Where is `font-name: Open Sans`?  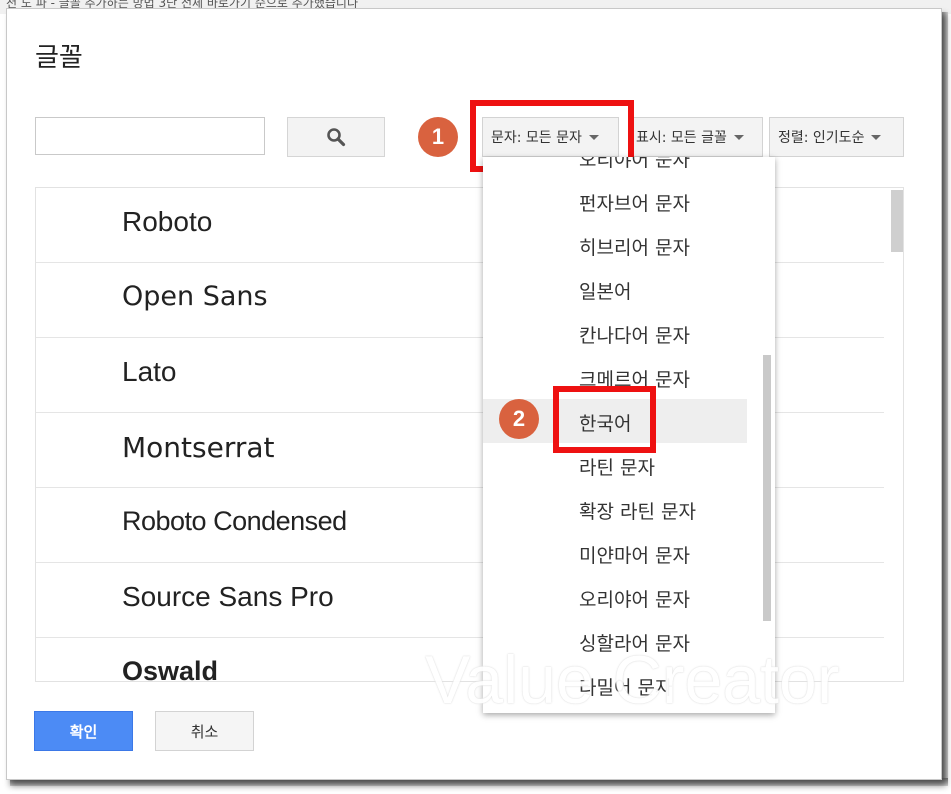
font-name: Open Sans is located at coordinates (195, 296).